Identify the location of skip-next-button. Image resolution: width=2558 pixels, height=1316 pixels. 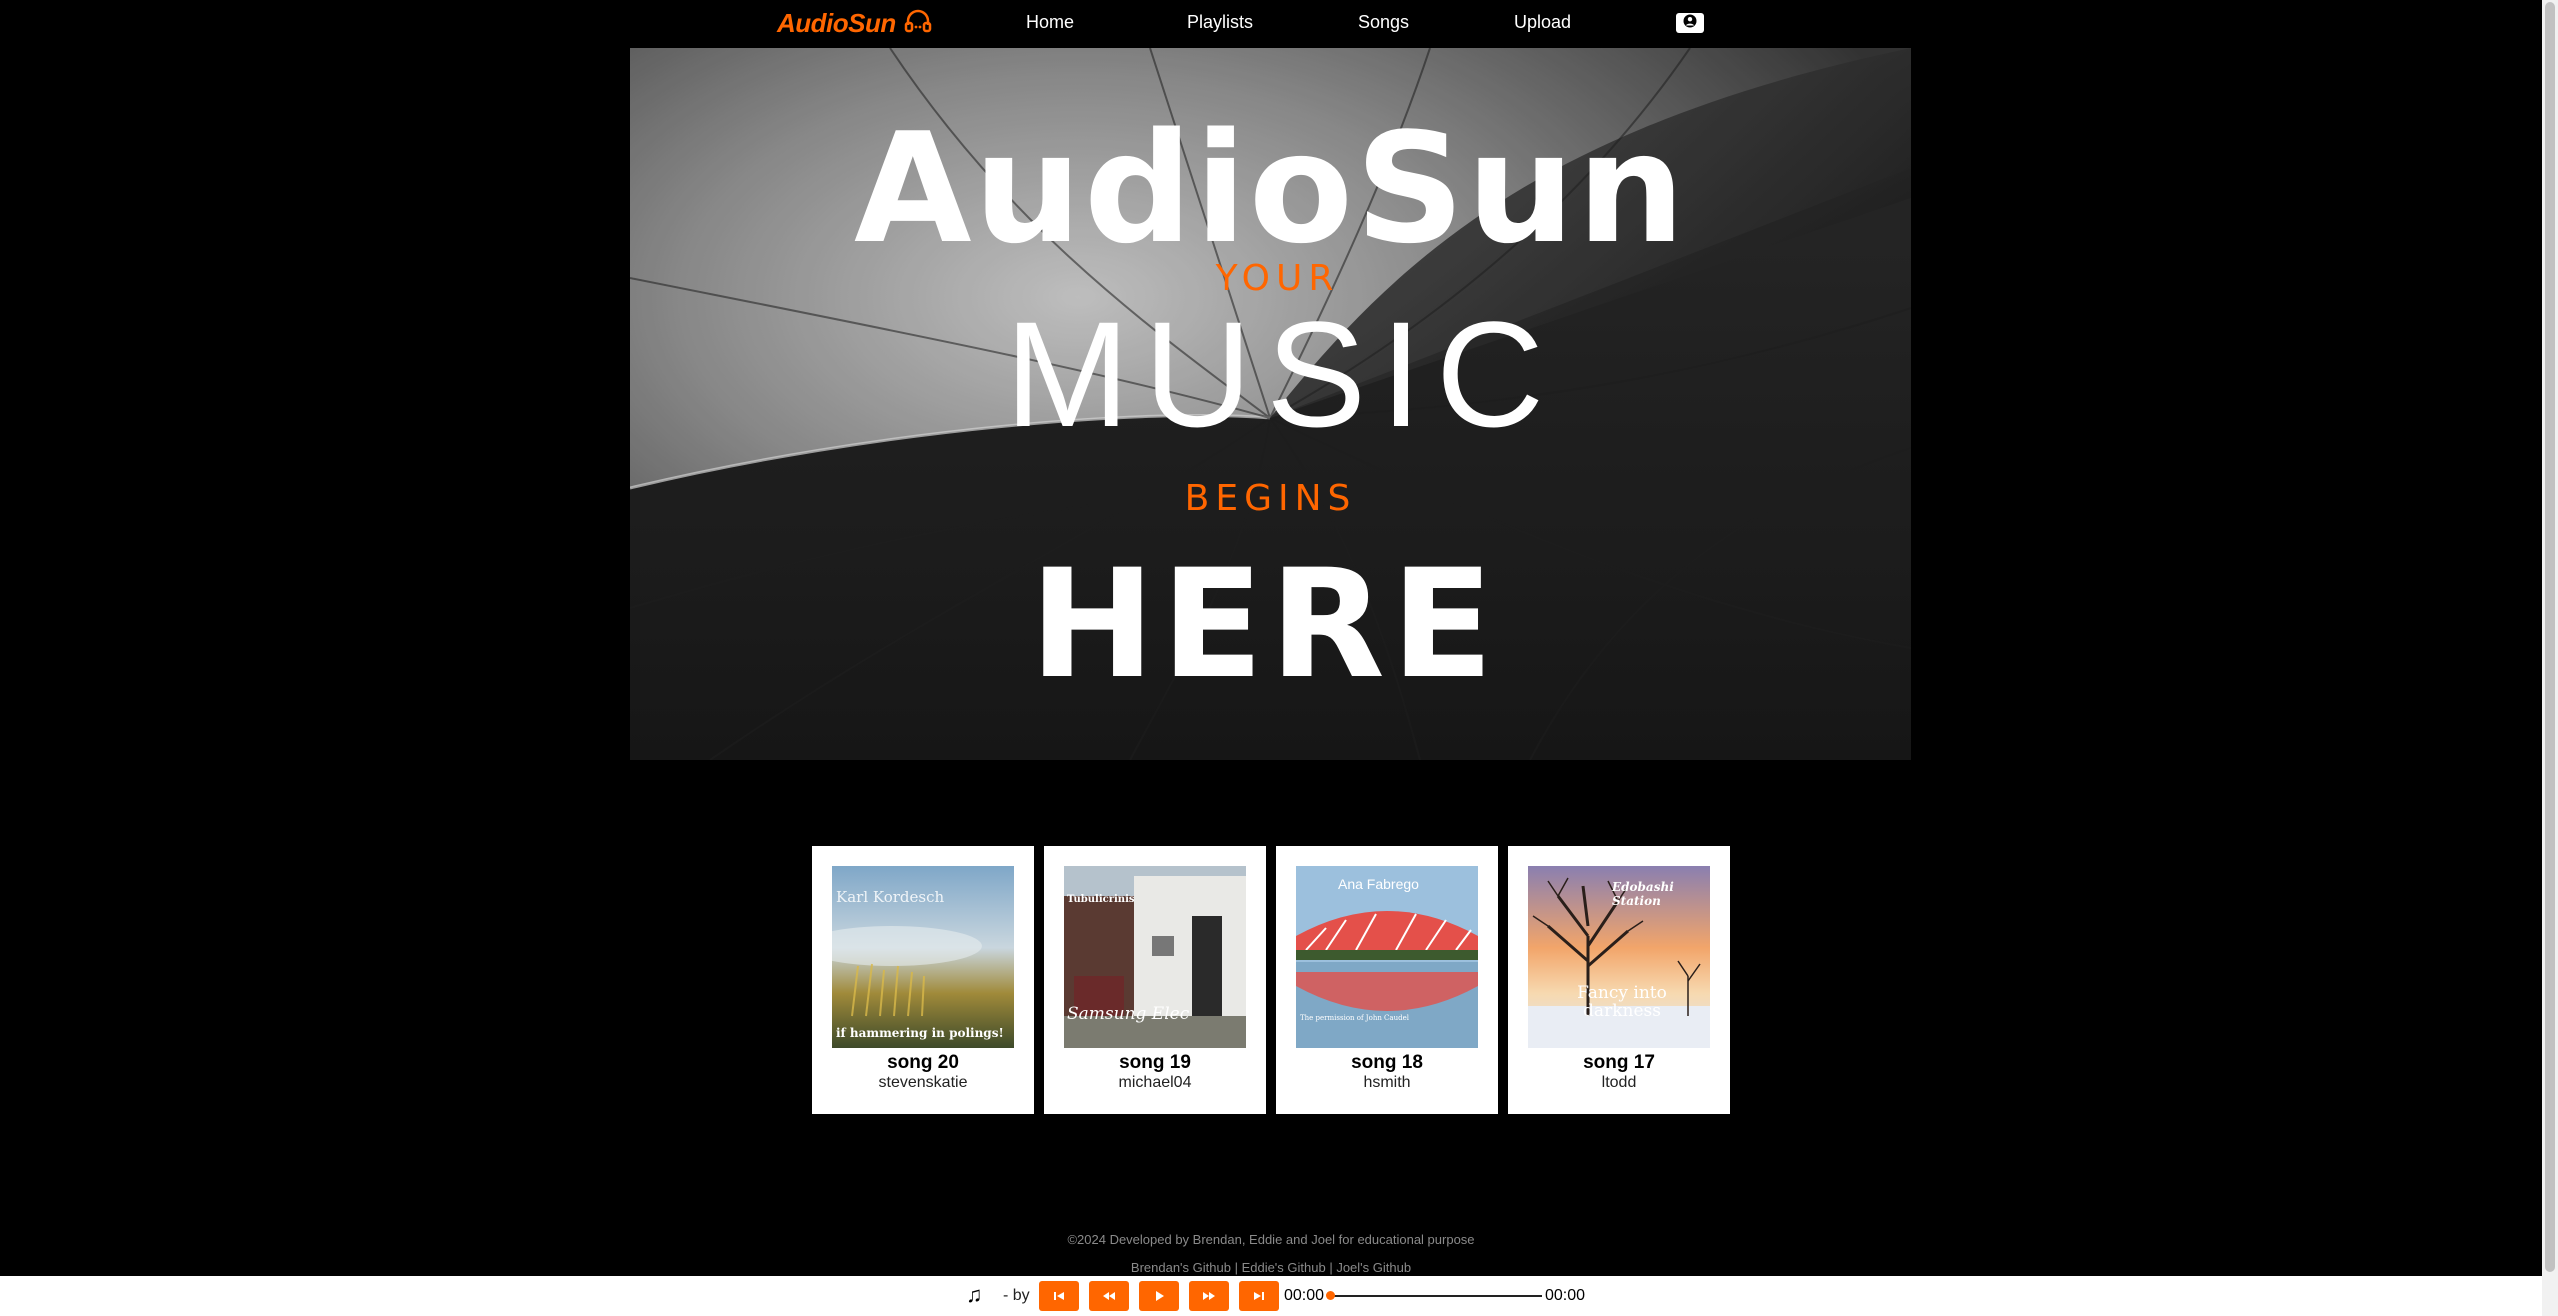
(1259, 1296).